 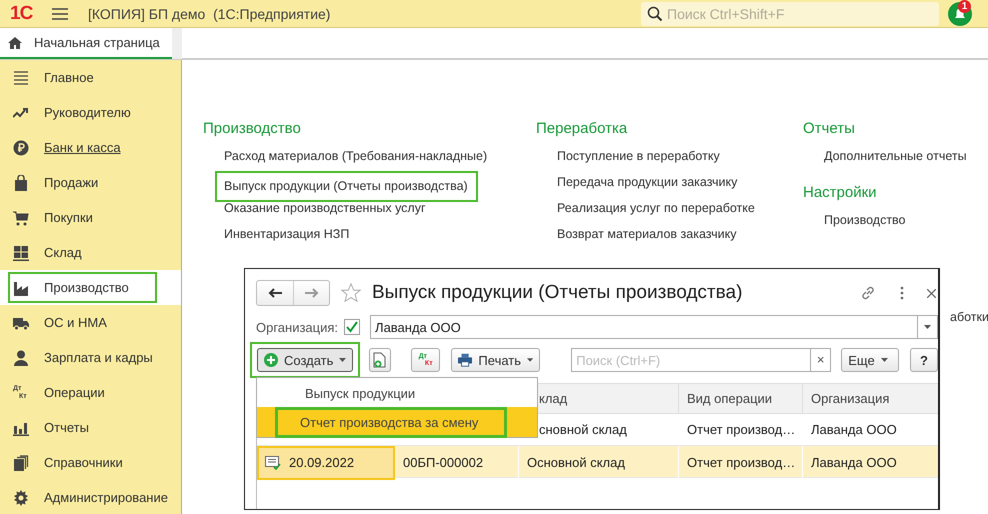 I want to click on factory-icon, so click(x=21, y=288).